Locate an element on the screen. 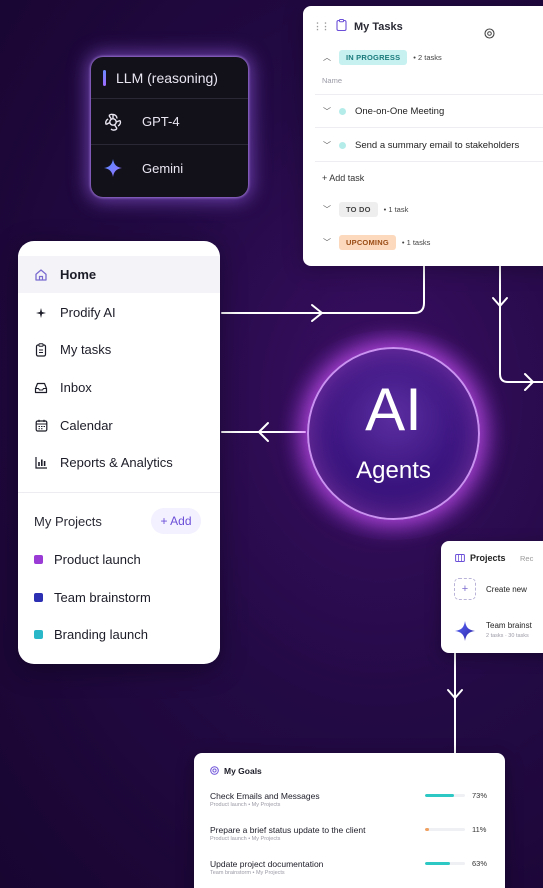  goal-name: Update project documentation is located at coordinates (266, 864).